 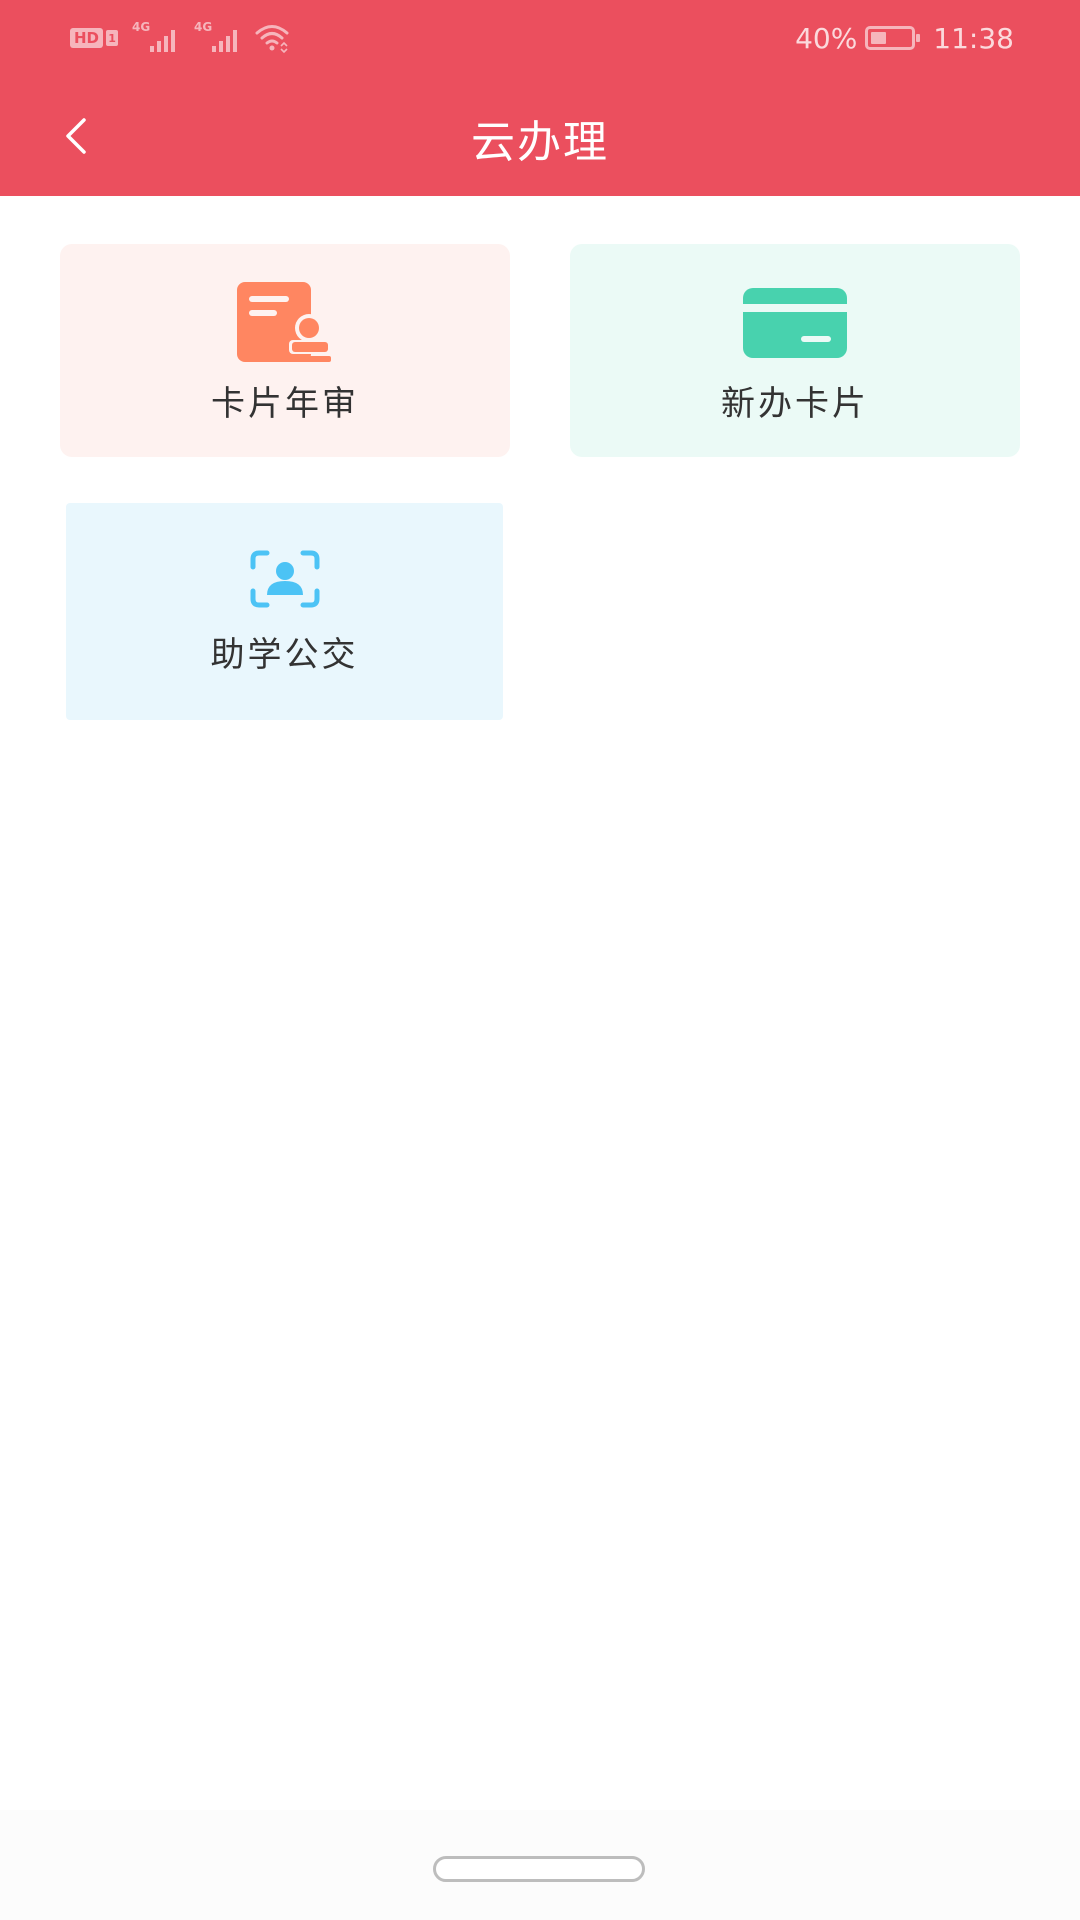 I want to click on battery-percent: 40%, so click(x=826, y=38).